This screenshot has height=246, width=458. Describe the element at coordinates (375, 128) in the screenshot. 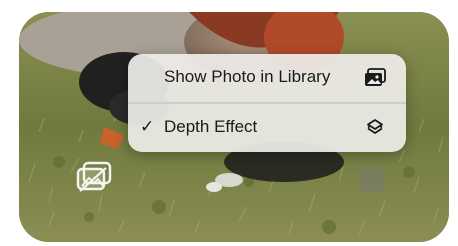

I see `depth-layers-icon` at that location.